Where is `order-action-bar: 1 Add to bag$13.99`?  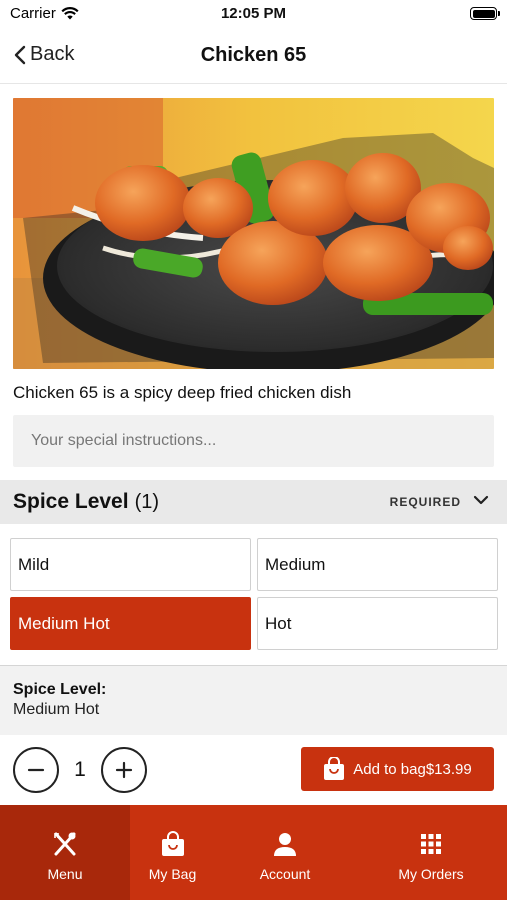 order-action-bar: 1 Add to bag$13.99 is located at coordinates (253, 770).